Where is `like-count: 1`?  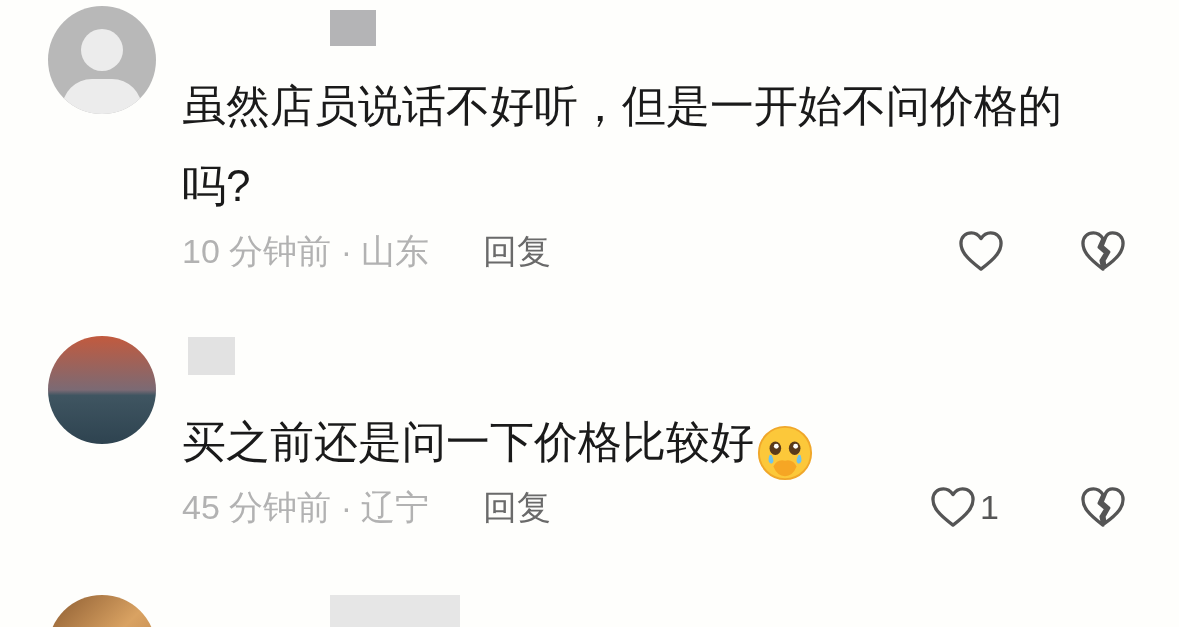
like-count: 1 is located at coordinates (990, 507).